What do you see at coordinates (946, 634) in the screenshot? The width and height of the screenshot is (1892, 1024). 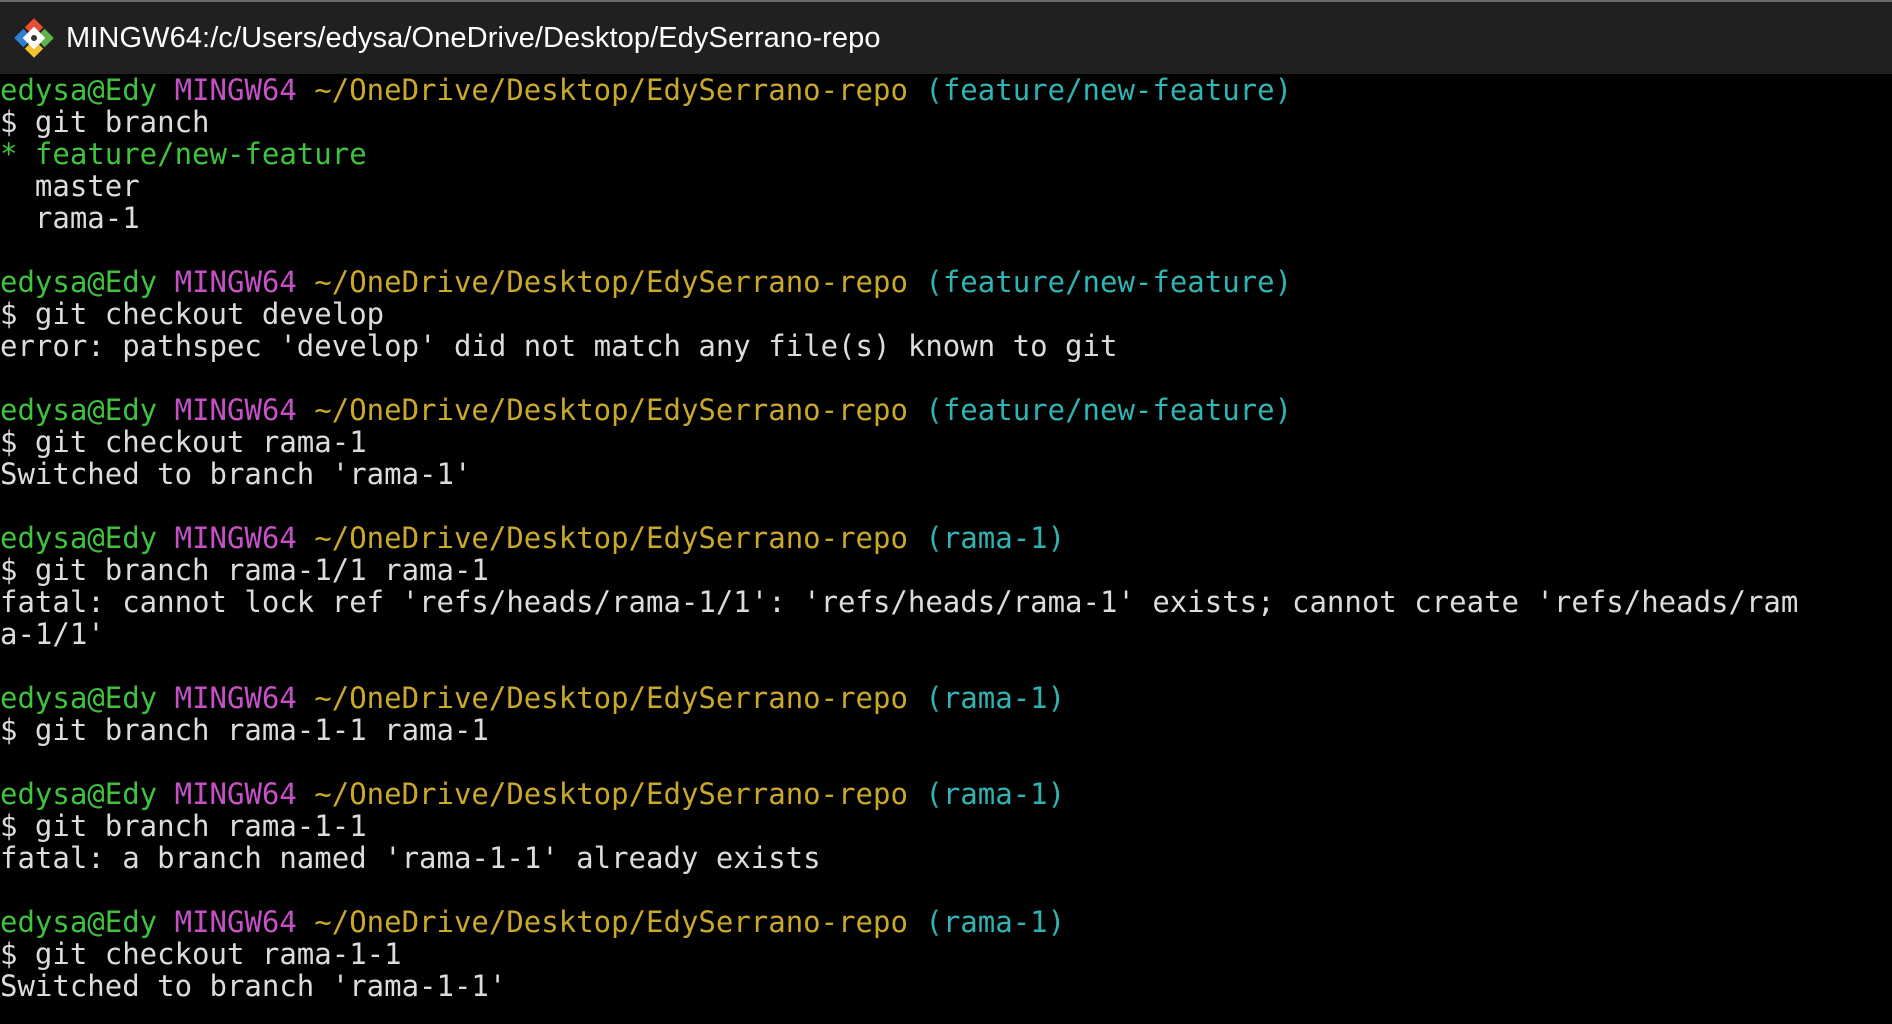 I see `output-line: a-1/1'` at bounding box center [946, 634].